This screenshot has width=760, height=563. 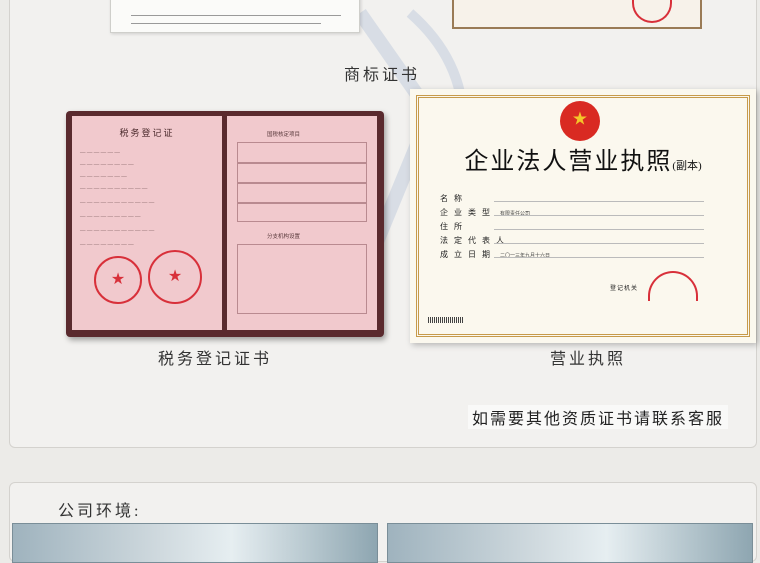 What do you see at coordinates (598, 417) in the screenshot?
I see `contact-support-note: 如需要其他资质证书请联系客服` at bounding box center [598, 417].